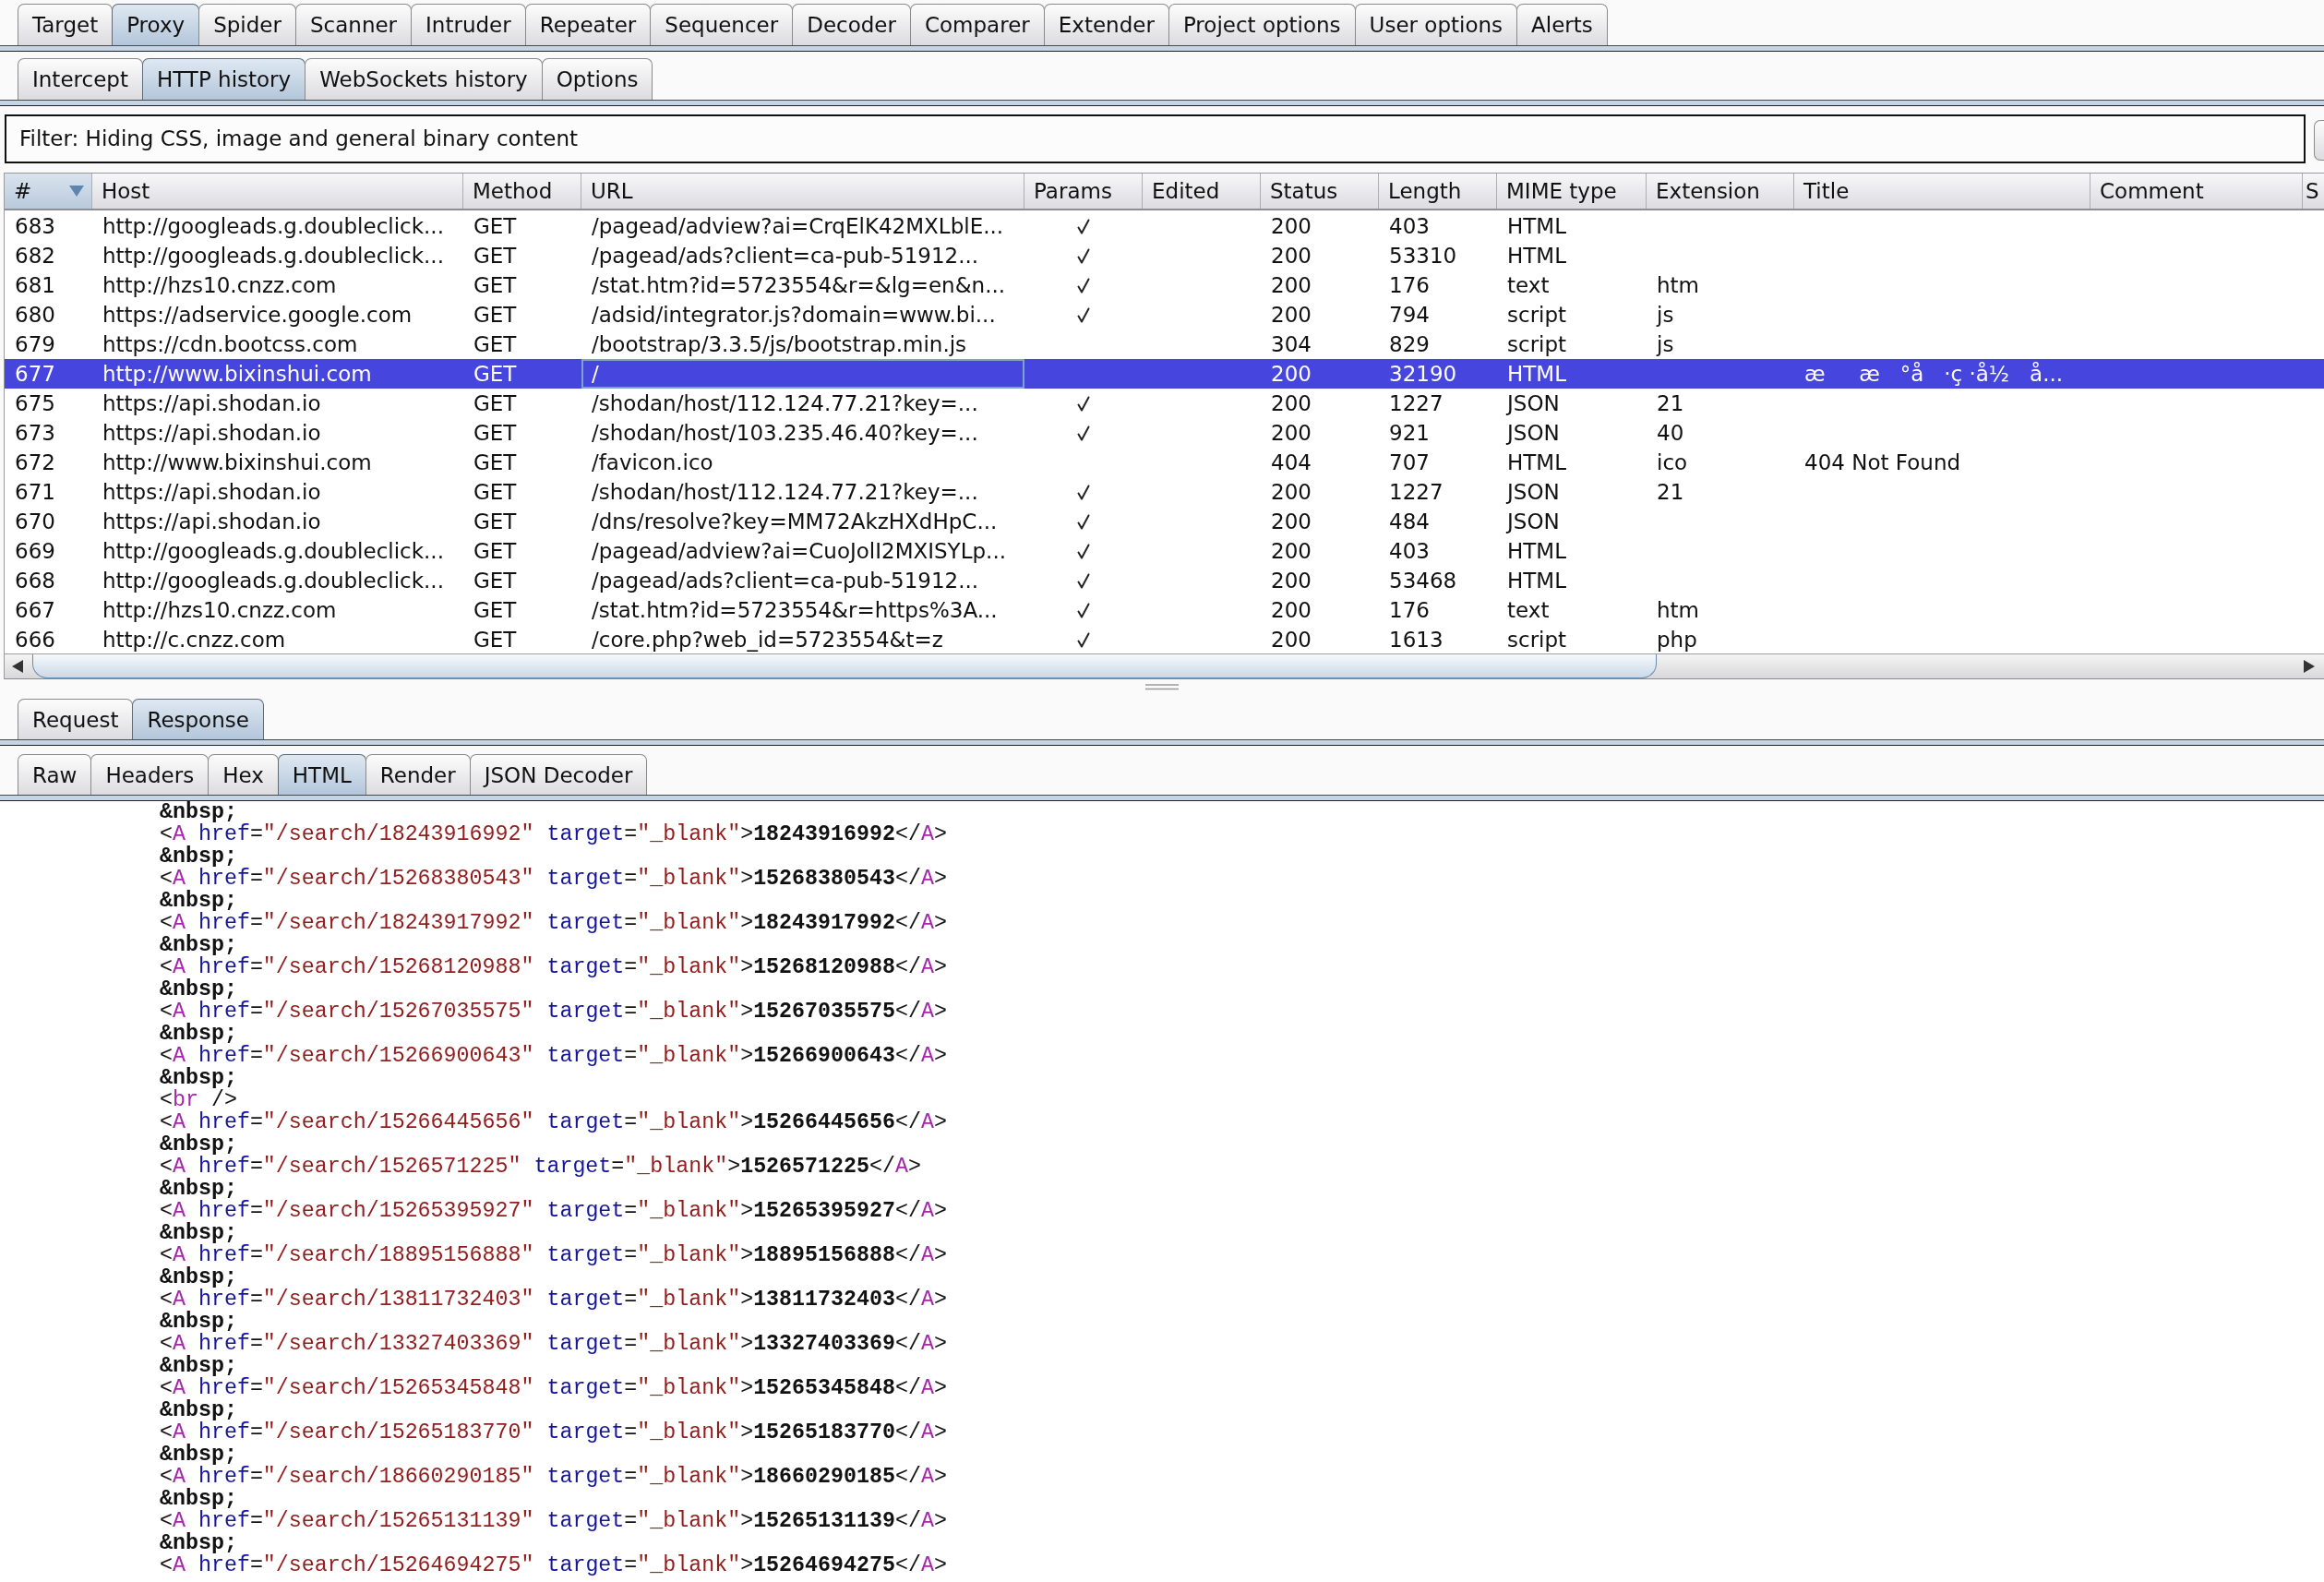 Image resolution: width=2324 pixels, height=1582 pixels. I want to click on table-row: 683 http://googleads.g.doubleclick... GET /pagead/adview?ai=CrqElK42MXLblE... 200 403 HTML, so click(1164, 226).